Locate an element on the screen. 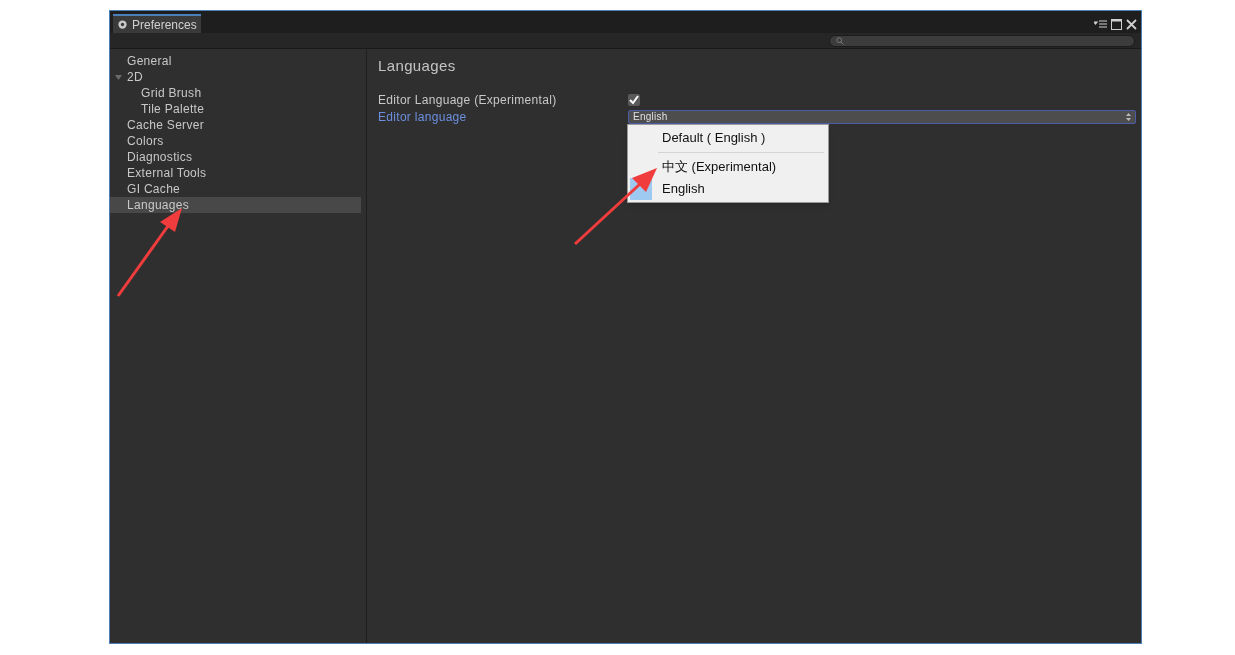 The image size is (1235, 655). menu-item: Default ( English ) is located at coordinates (728, 138).